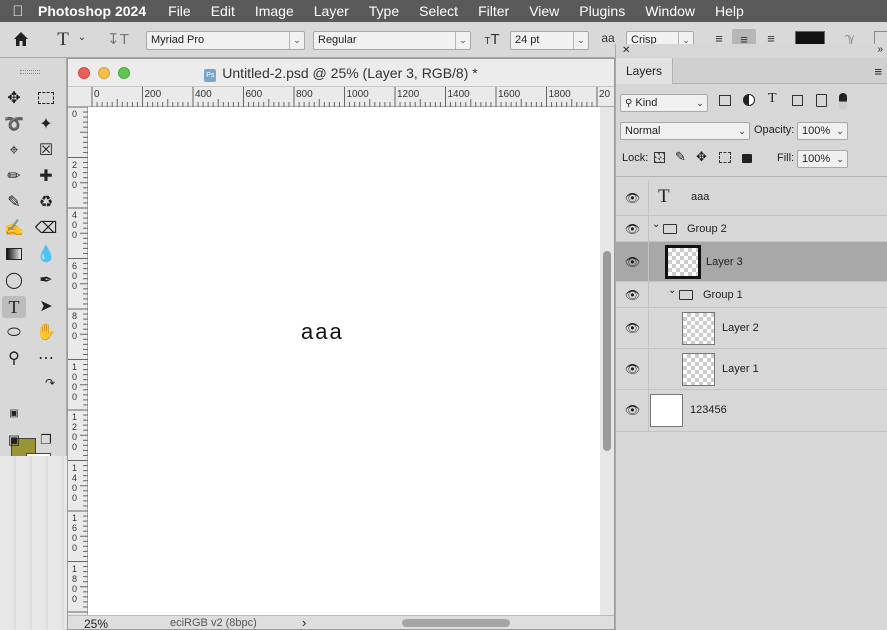 This screenshot has height=630, width=887. Describe the element at coordinates (118, 39) in the screenshot. I see `text-orientation-icon: ↧T` at that location.